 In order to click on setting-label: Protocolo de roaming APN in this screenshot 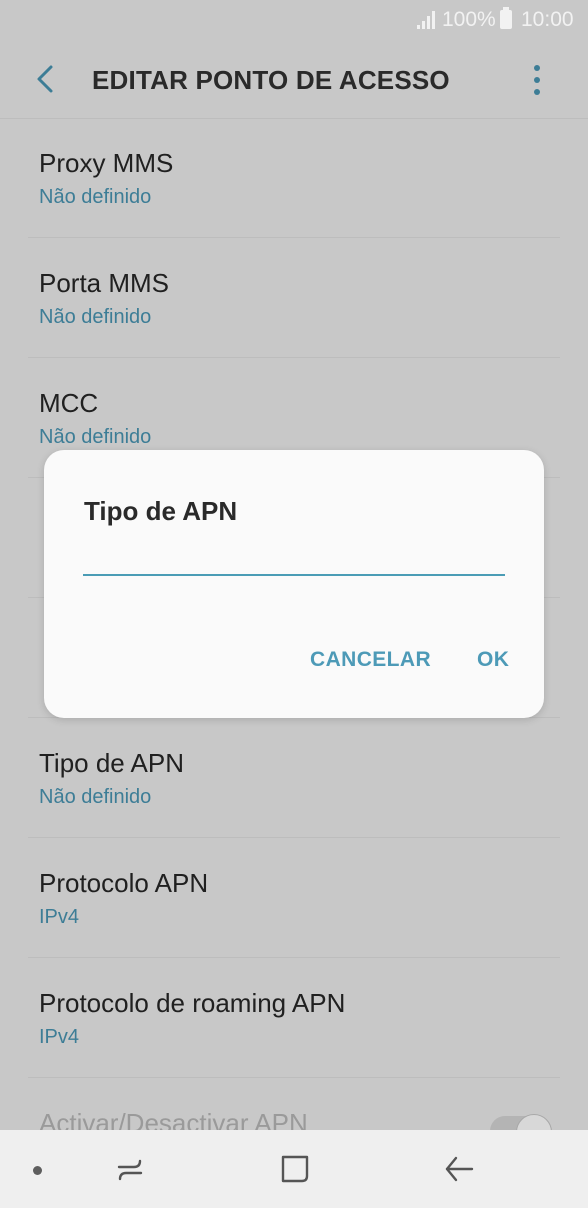, I will do `click(192, 1003)`.